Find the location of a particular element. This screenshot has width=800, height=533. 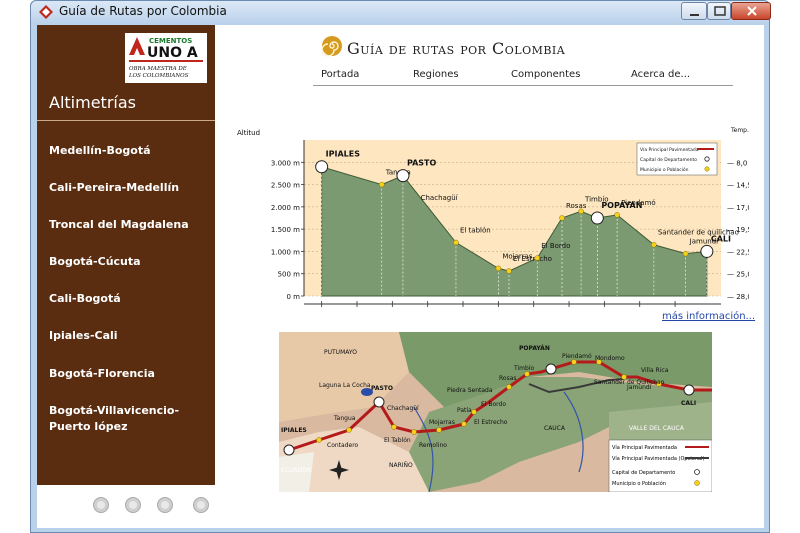

svg-text: LOS COLOMBIANOS is located at coordinates (158, 76).